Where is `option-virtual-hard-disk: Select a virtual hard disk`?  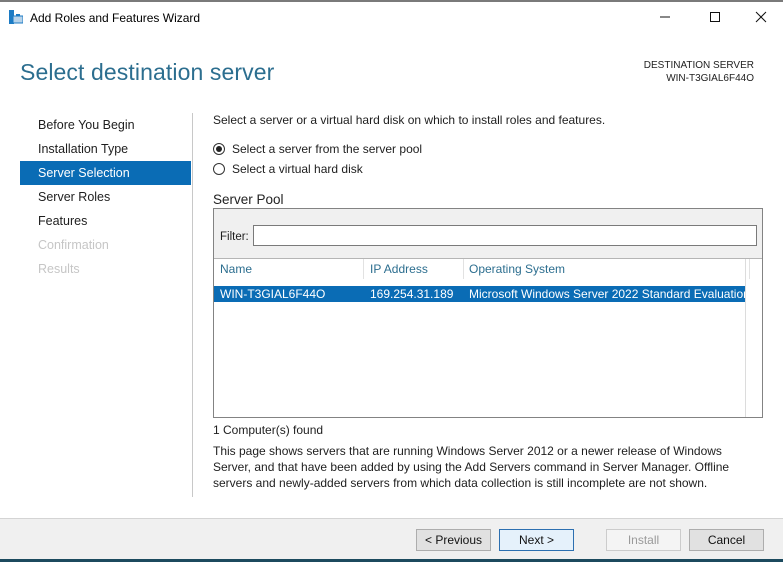
option-virtual-hard-disk: Select a virtual hard disk is located at coordinates (288, 169).